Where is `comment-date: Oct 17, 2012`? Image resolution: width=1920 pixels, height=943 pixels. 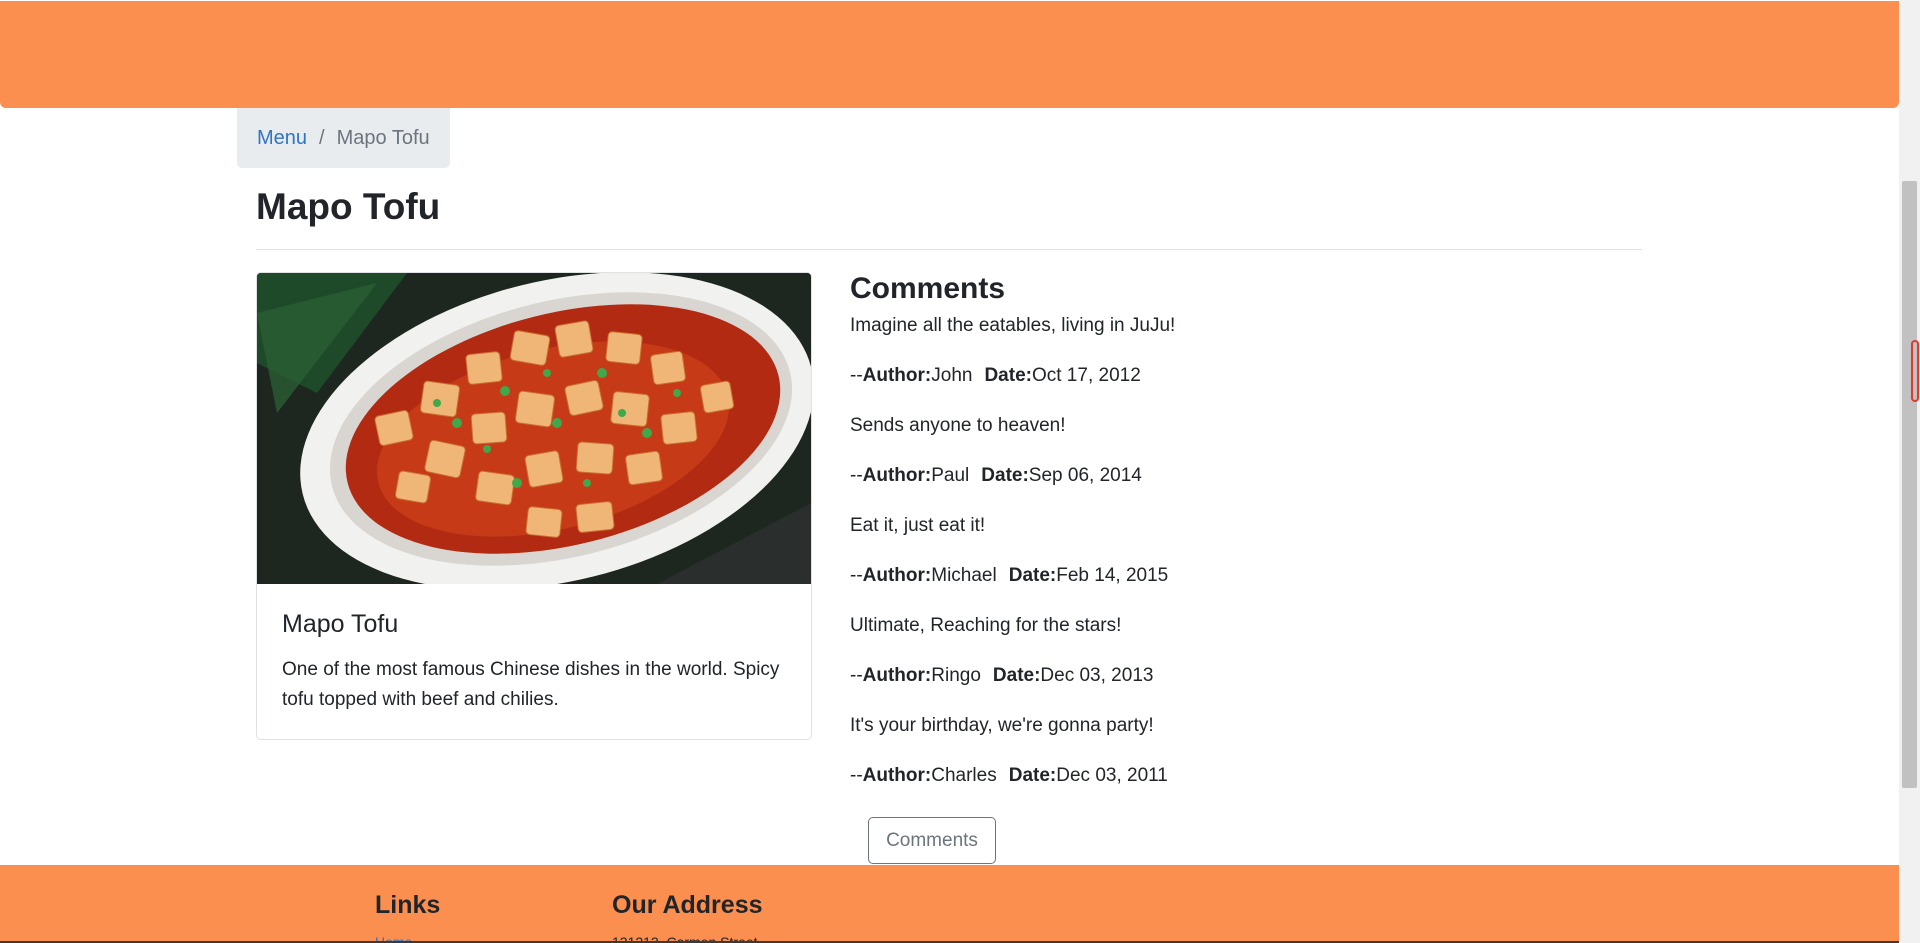 comment-date: Oct 17, 2012 is located at coordinates (1086, 375).